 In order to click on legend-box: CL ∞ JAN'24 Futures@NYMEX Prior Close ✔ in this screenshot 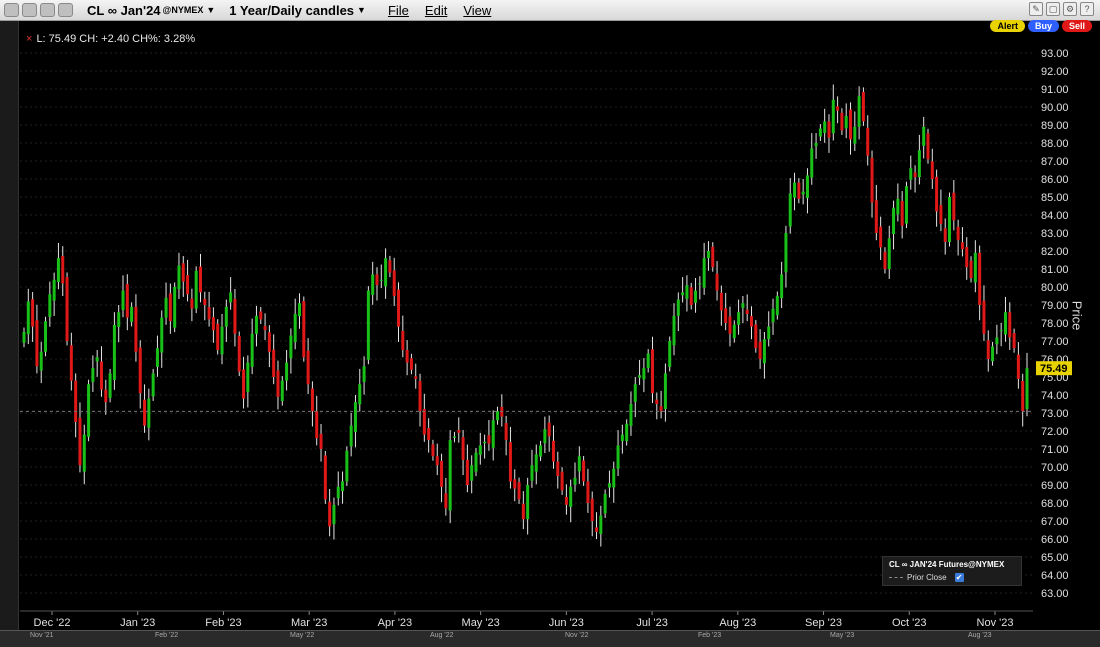, I will do `click(952, 571)`.